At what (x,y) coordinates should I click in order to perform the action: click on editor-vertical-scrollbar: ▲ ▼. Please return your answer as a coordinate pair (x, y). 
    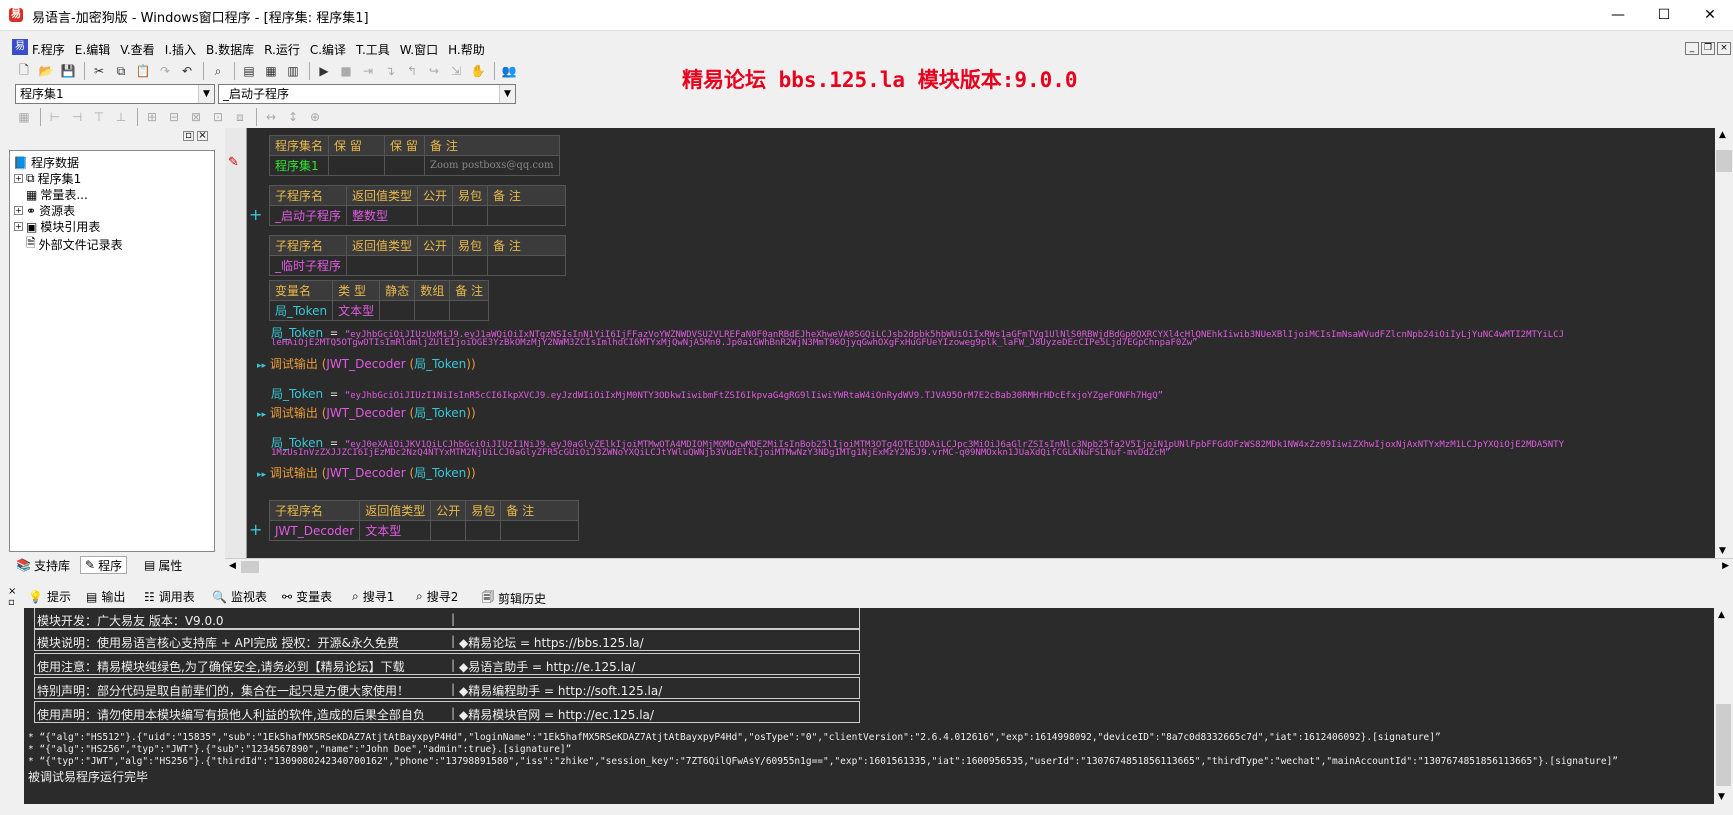
    Looking at the image, I should click on (1724, 343).